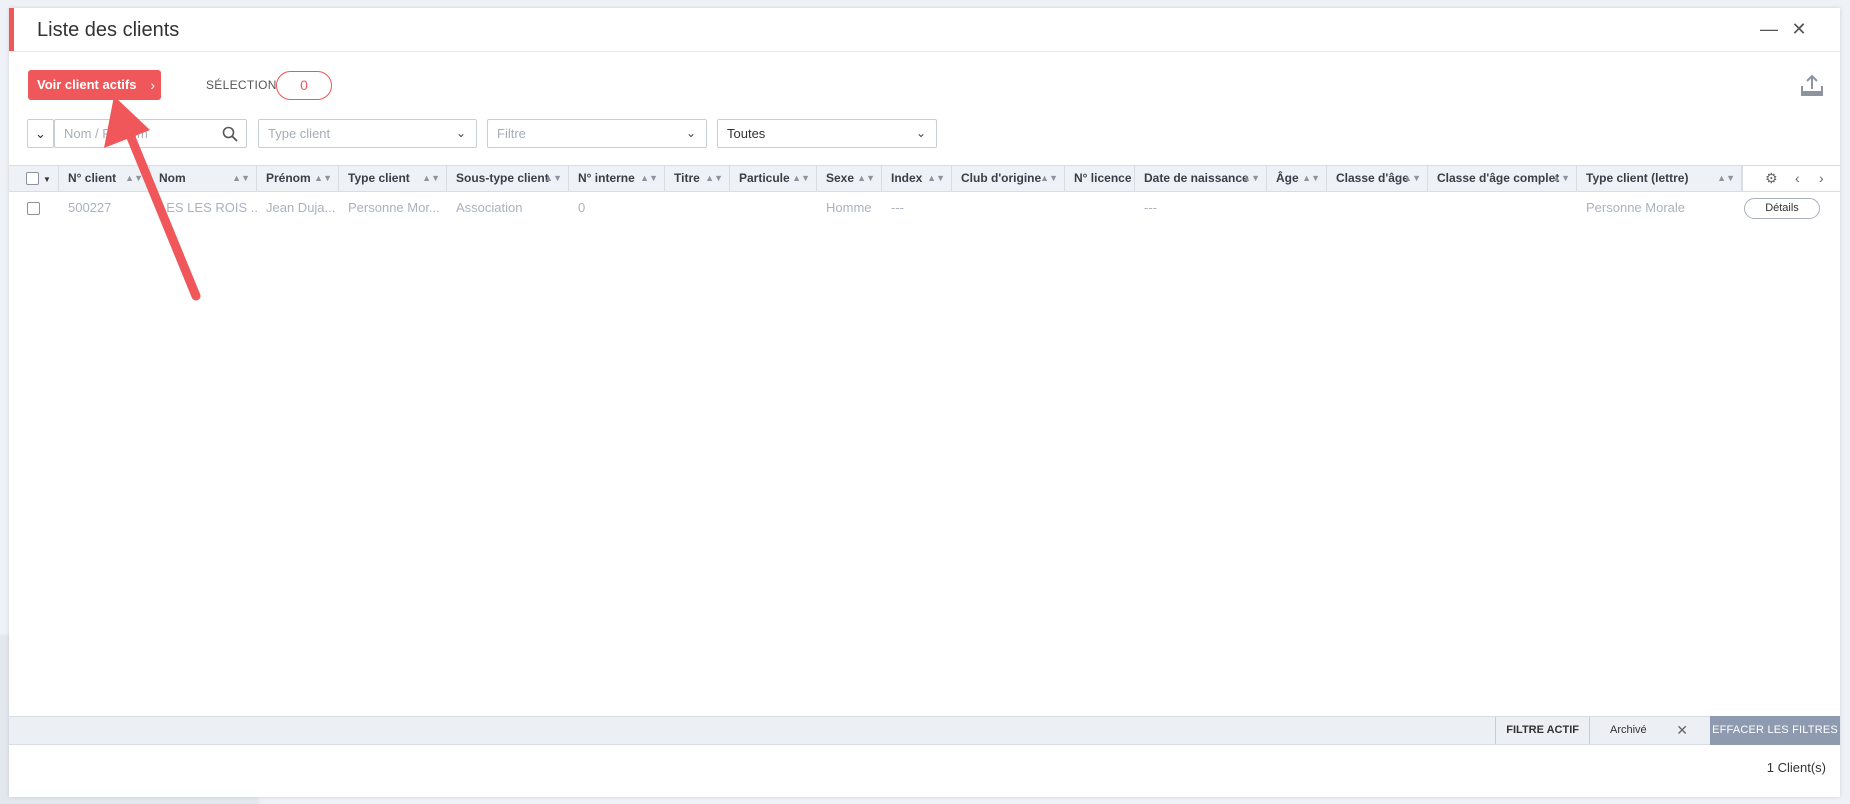 Image resolution: width=1850 pixels, height=804 pixels. I want to click on column-header-title: Titre ▲▼, so click(697, 178).